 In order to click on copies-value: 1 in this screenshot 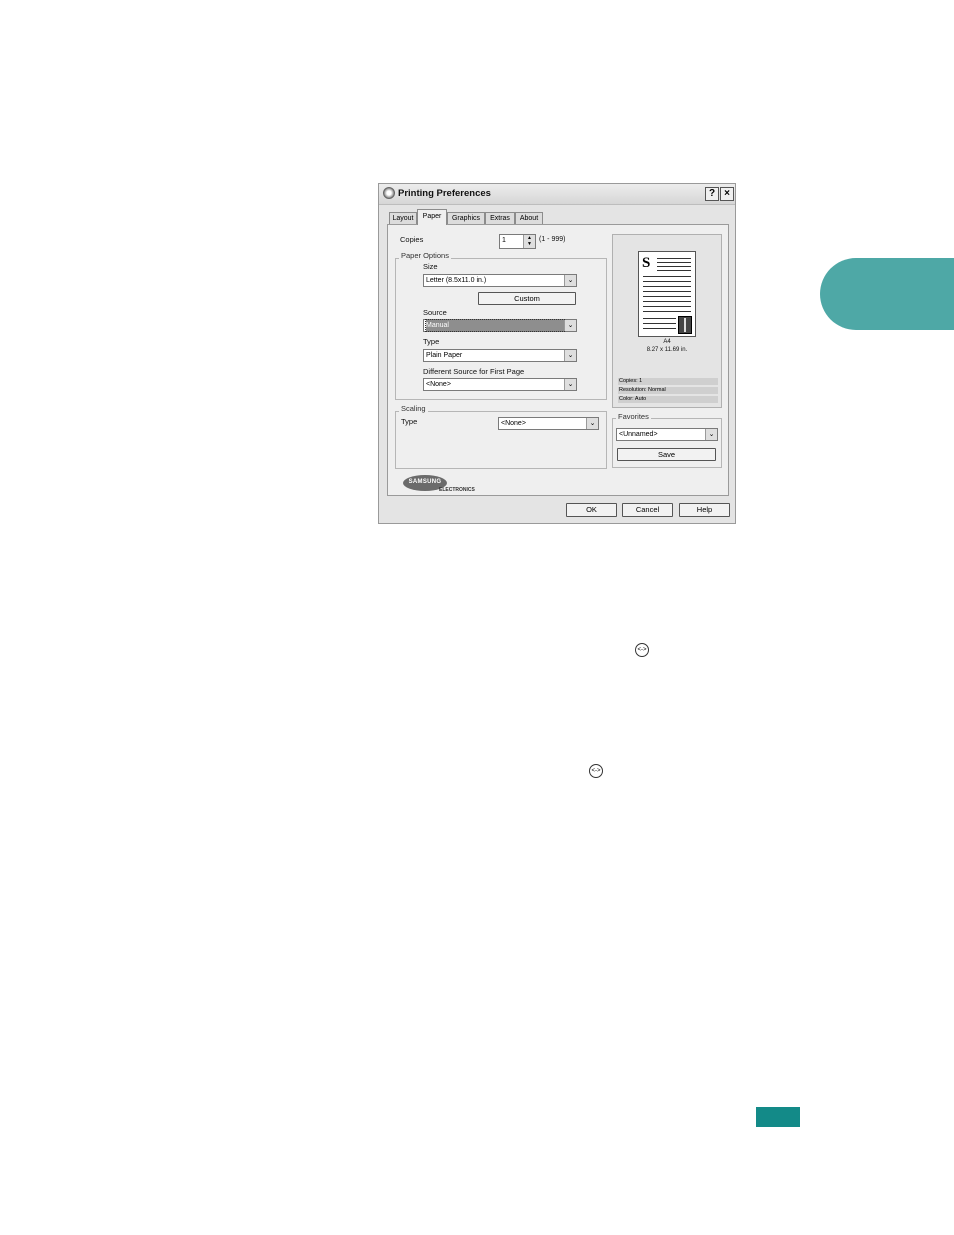, I will do `click(504, 240)`.